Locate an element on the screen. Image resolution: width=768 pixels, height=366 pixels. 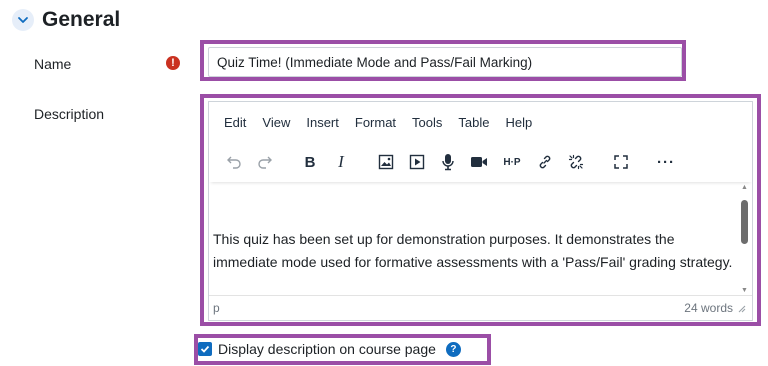
redo-icon is located at coordinates (265, 162).